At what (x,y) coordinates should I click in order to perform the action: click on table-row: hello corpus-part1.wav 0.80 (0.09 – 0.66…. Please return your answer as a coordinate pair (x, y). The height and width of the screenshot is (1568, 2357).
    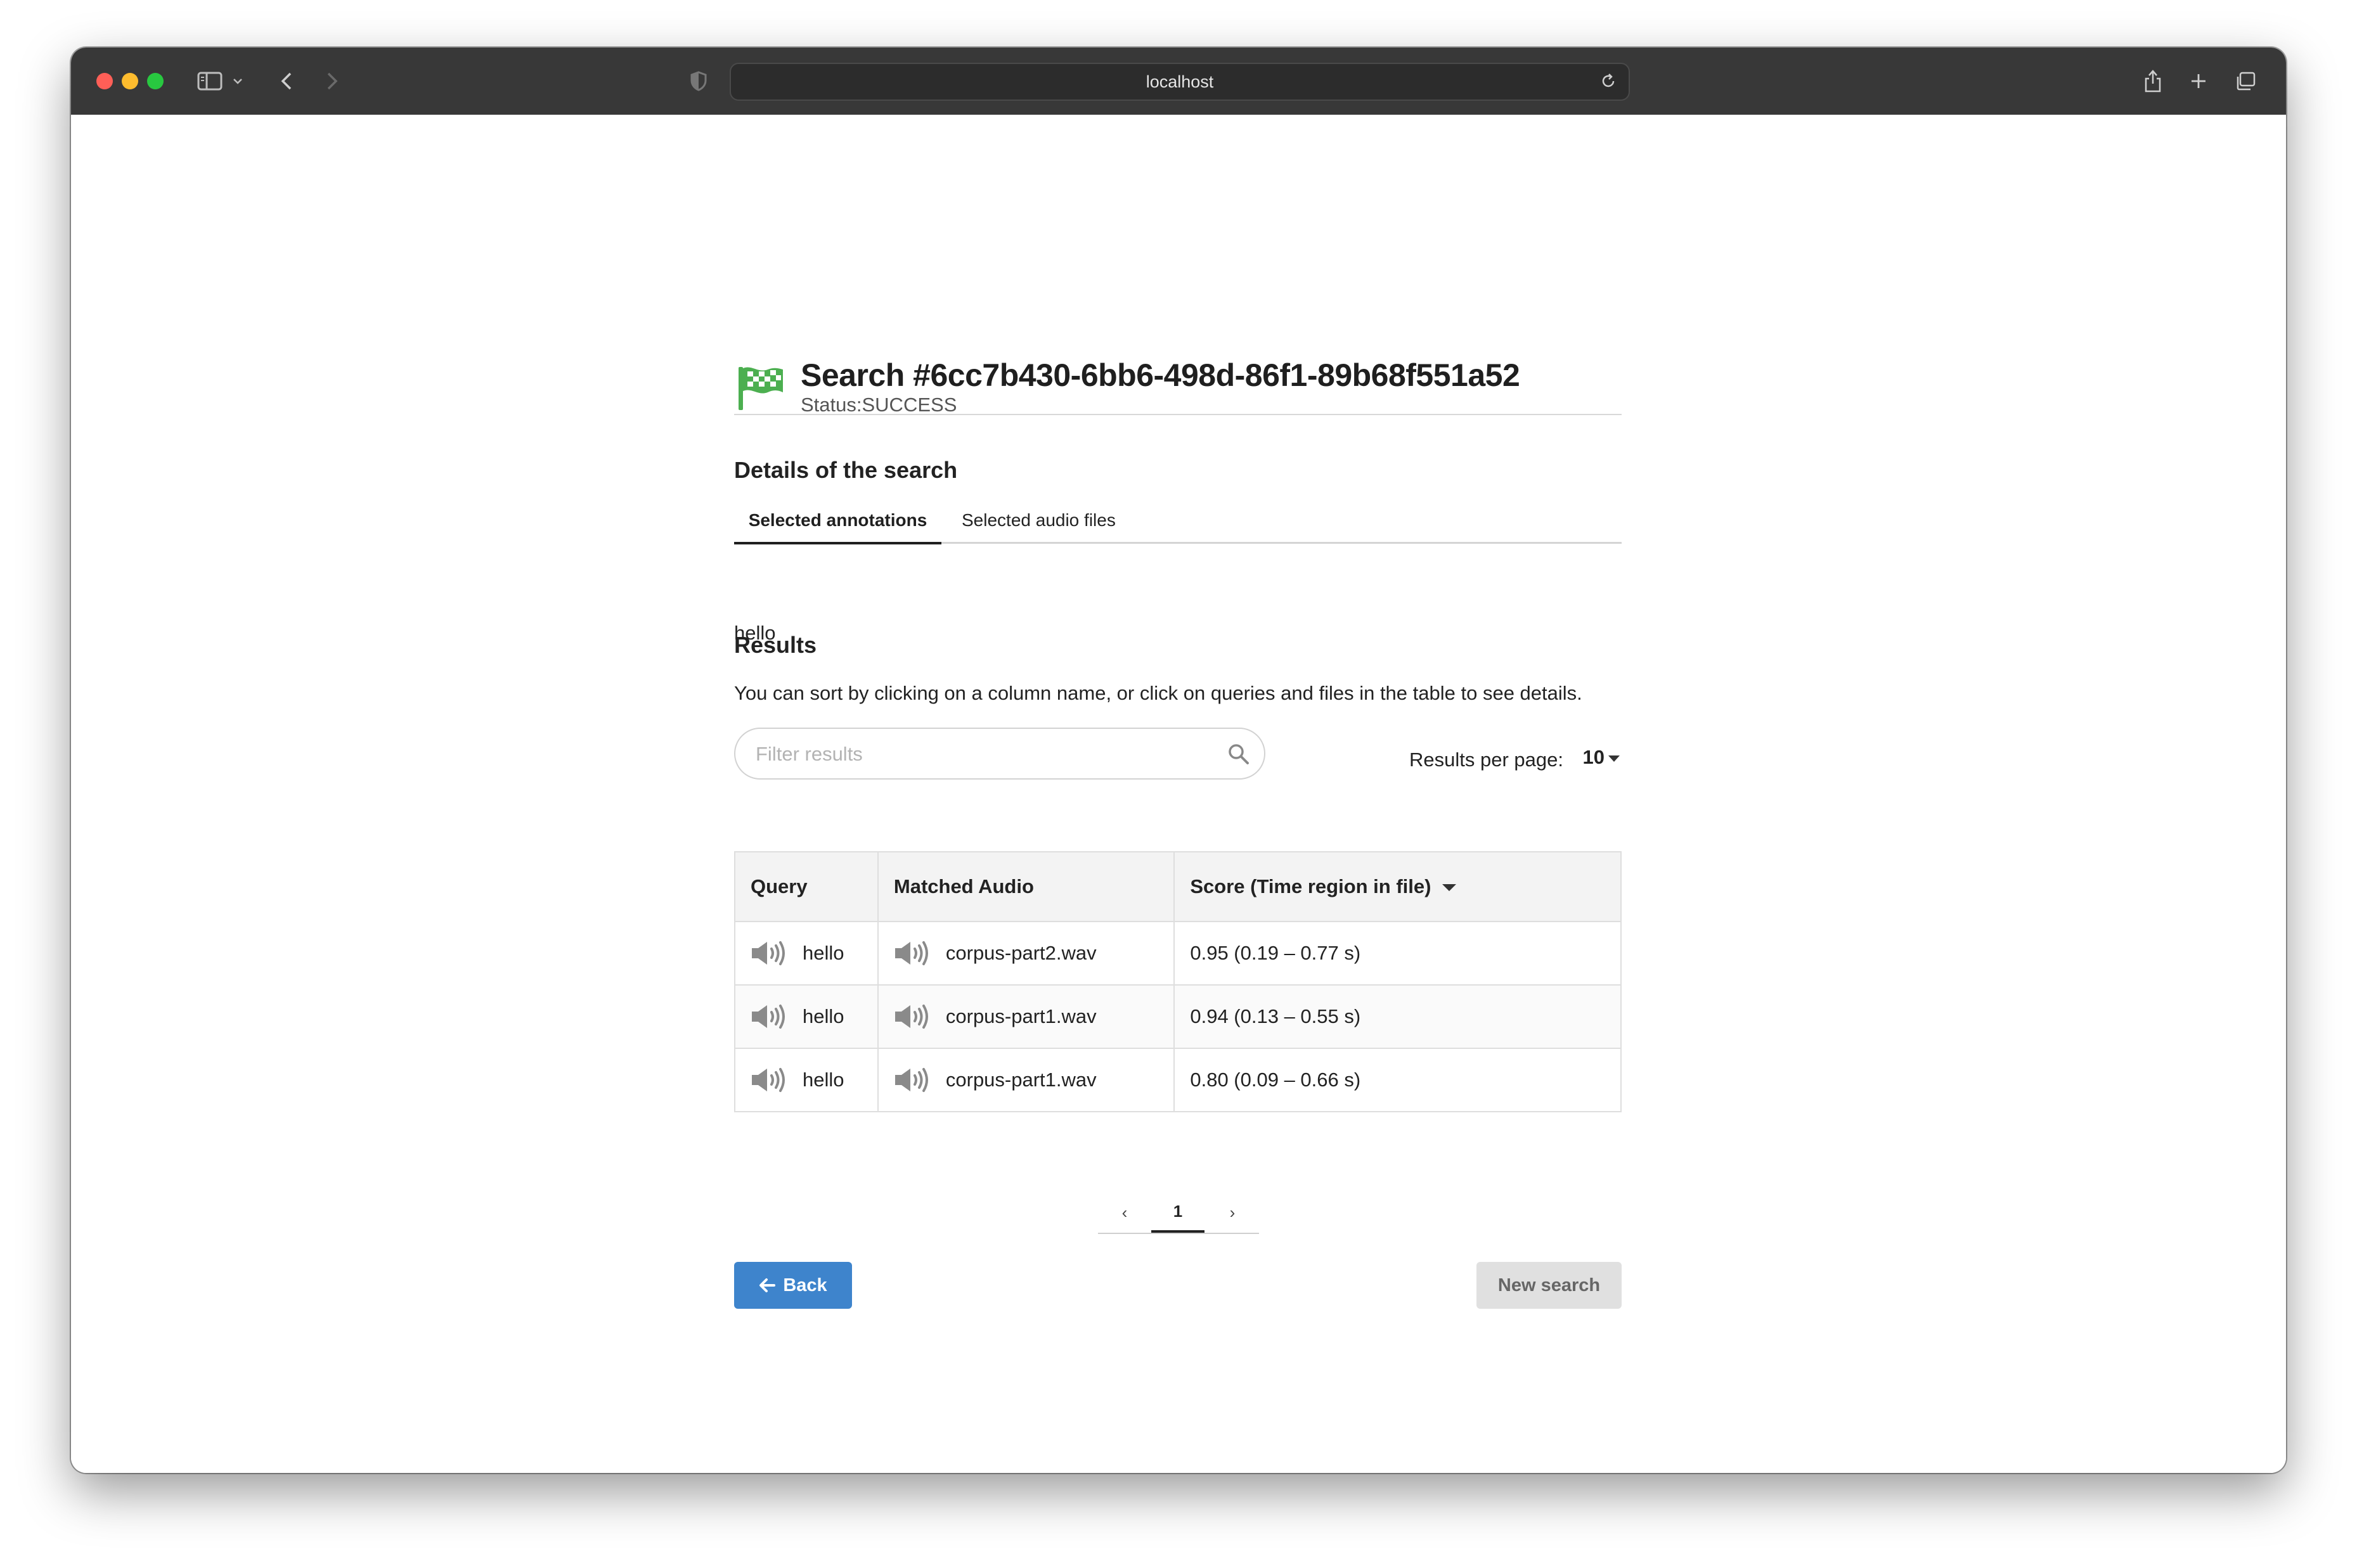
    Looking at the image, I should click on (1178, 1080).